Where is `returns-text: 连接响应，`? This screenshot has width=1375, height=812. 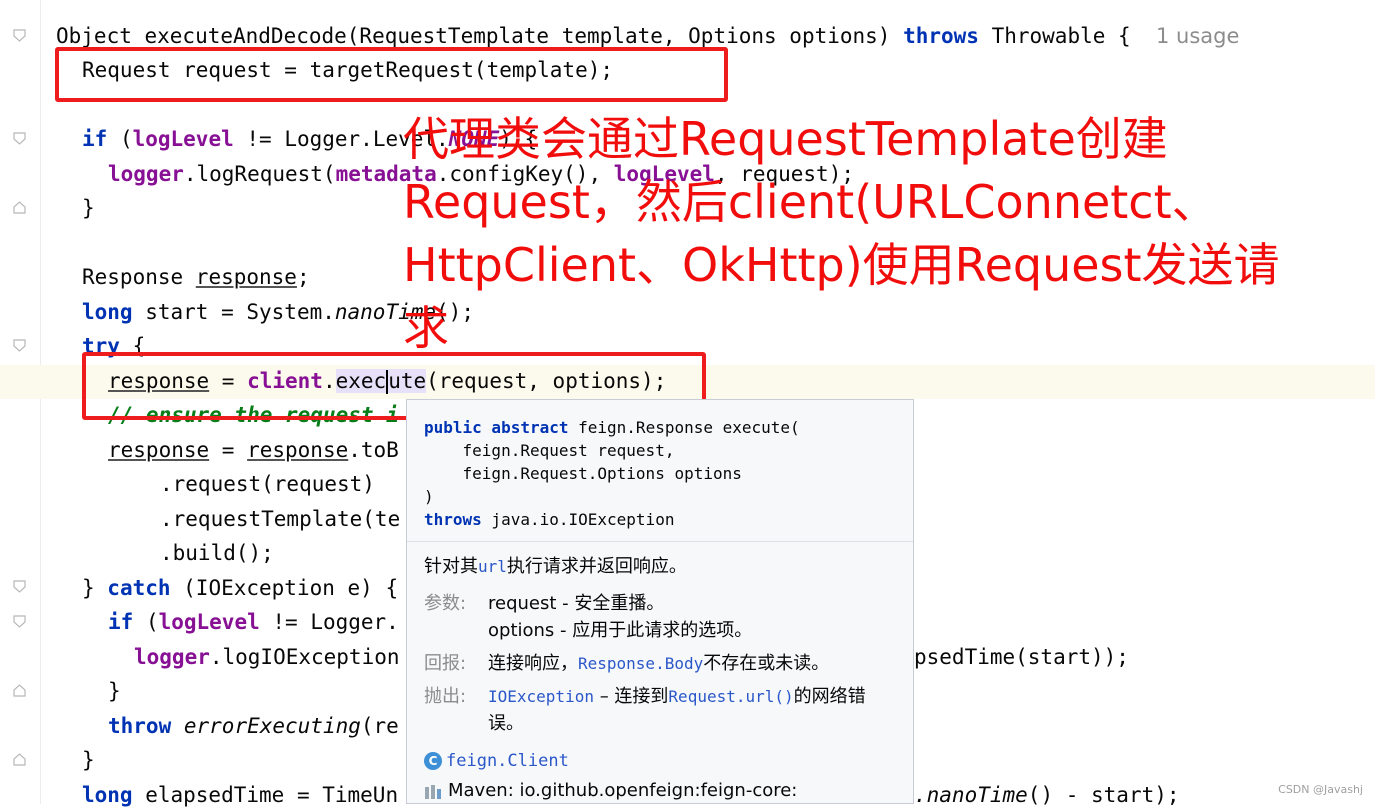 returns-text: 连接响应， is located at coordinates (533, 663).